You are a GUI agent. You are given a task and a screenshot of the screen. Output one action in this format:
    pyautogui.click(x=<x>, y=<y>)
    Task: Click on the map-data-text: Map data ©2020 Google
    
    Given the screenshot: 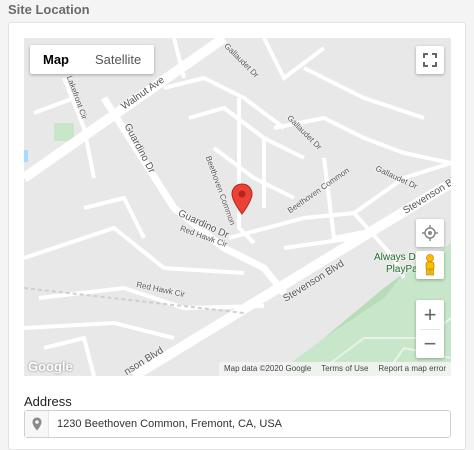 What is the action you would take?
    pyautogui.click(x=267, y=368)
    